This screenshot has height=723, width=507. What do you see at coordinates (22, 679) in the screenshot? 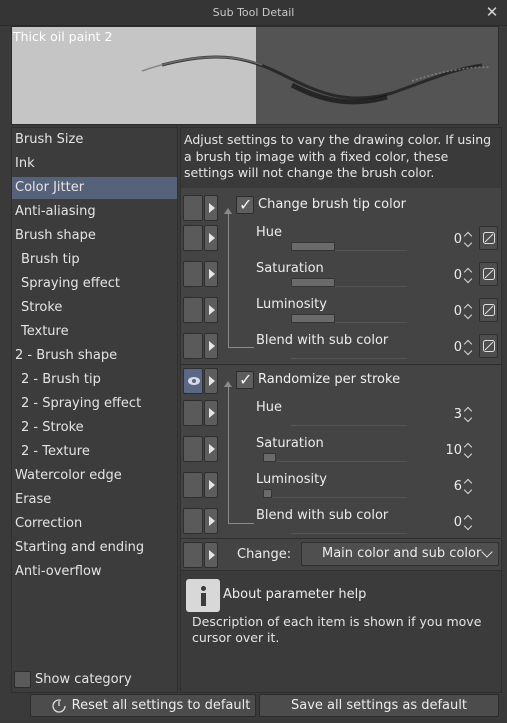
I see `show-category-box` at bounding box center [22, 679].